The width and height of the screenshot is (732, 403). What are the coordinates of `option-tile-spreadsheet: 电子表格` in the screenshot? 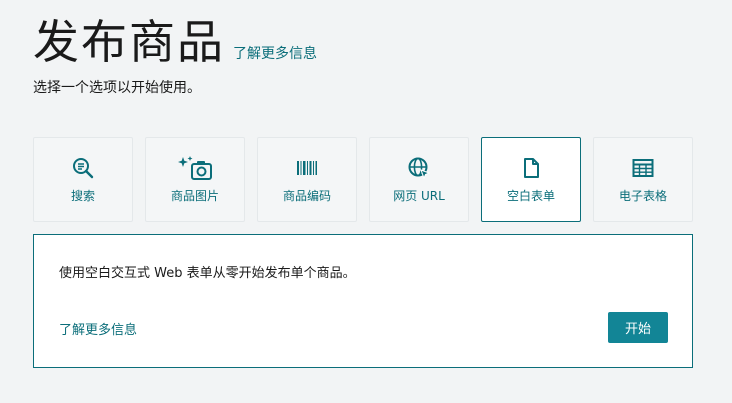 It's located at (643, 179).